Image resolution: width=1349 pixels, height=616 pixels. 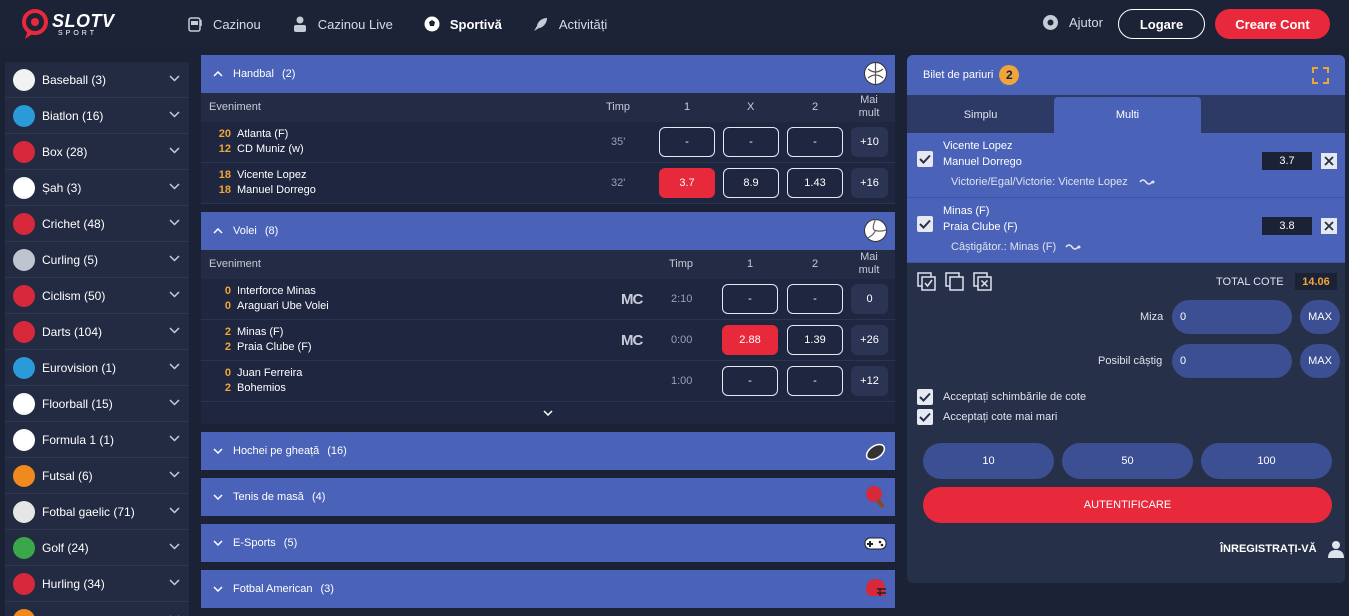 What do you see at coordinates (925, 397) in the screenshot?
I see `accept-odds-change-checkbox` at bounding box center [925, 397].